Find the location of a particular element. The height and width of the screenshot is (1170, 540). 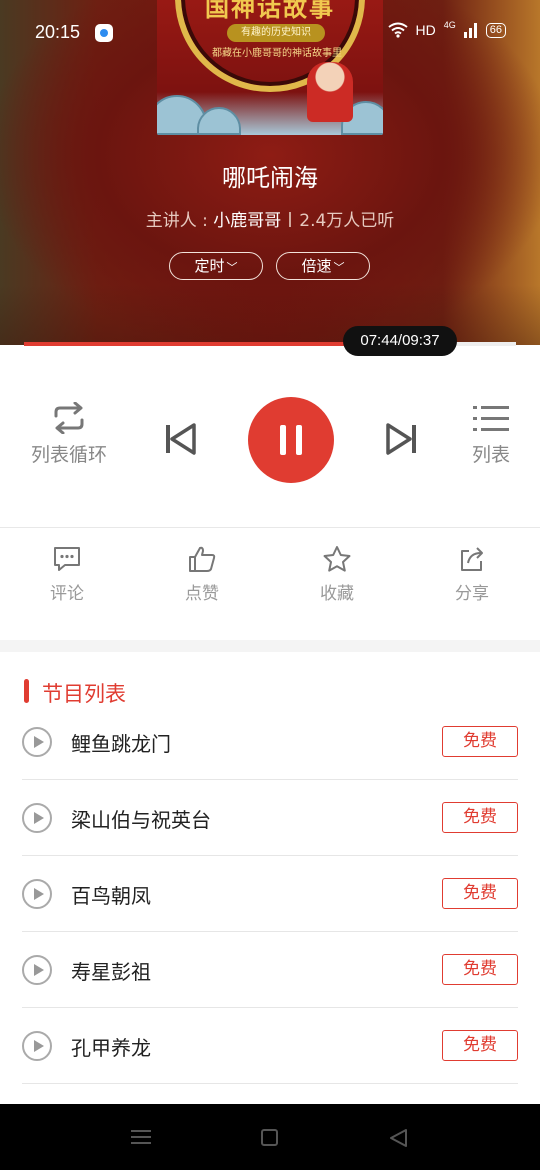

notification-app-icon is located at coordinates (104, 33).